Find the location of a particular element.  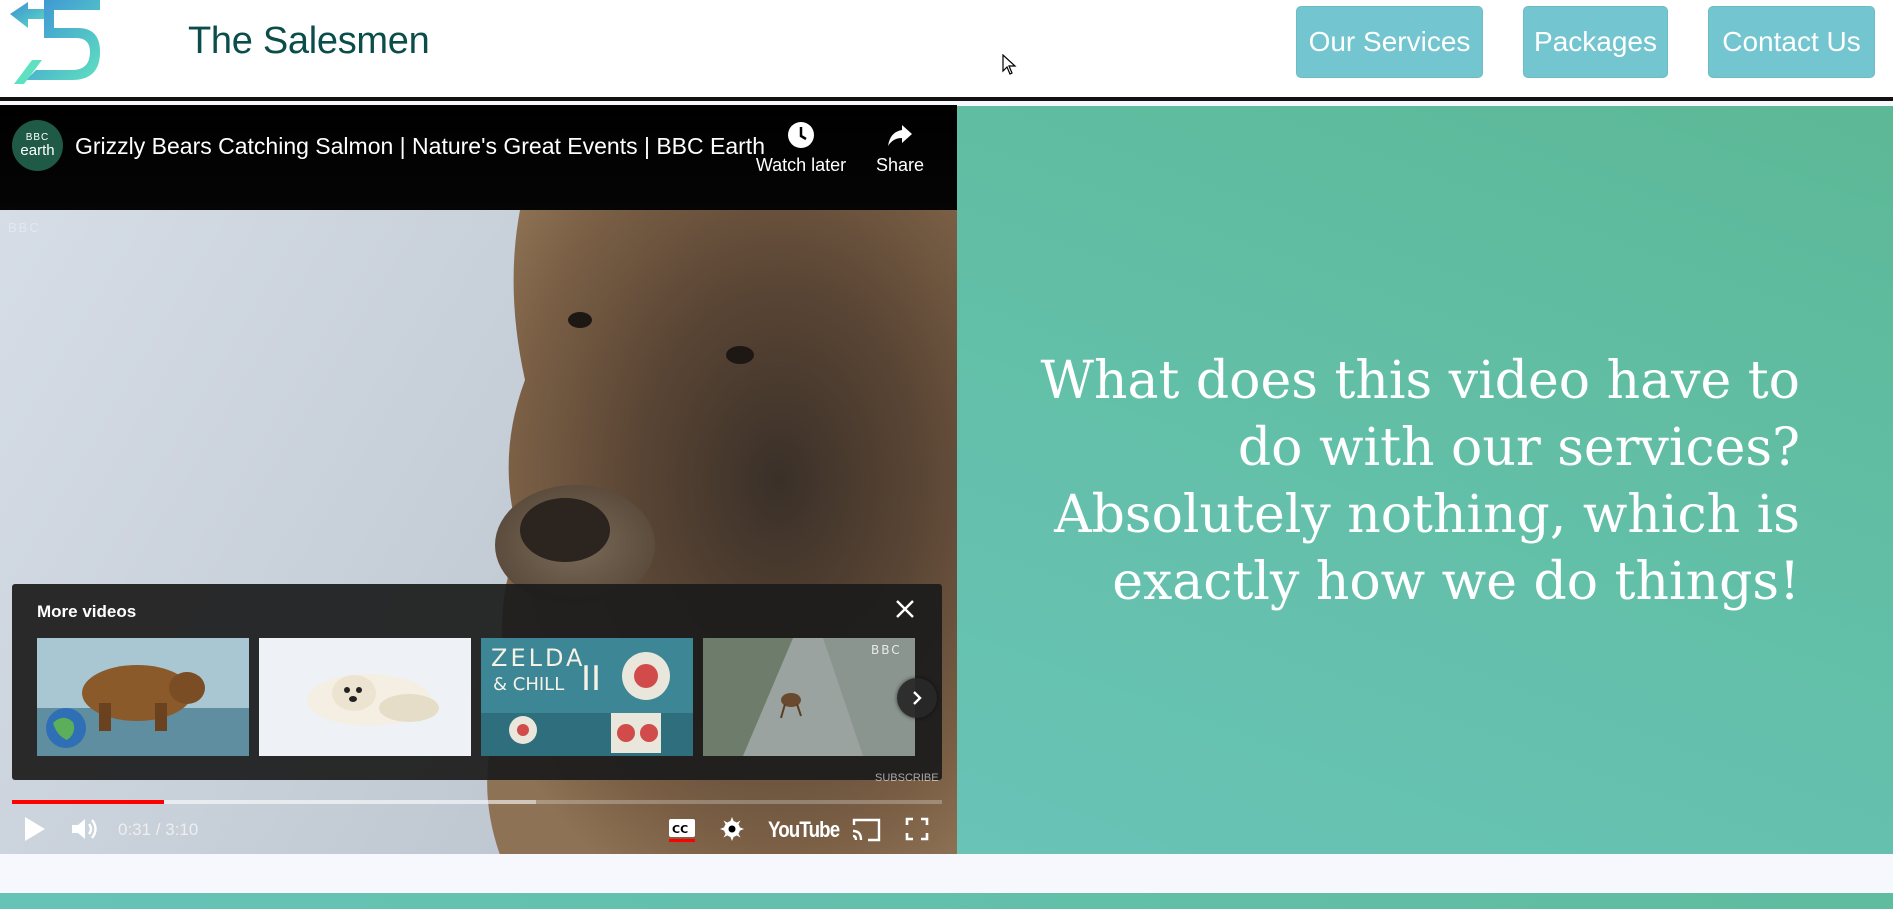

clock-icon is located at coordinates (801, 135).